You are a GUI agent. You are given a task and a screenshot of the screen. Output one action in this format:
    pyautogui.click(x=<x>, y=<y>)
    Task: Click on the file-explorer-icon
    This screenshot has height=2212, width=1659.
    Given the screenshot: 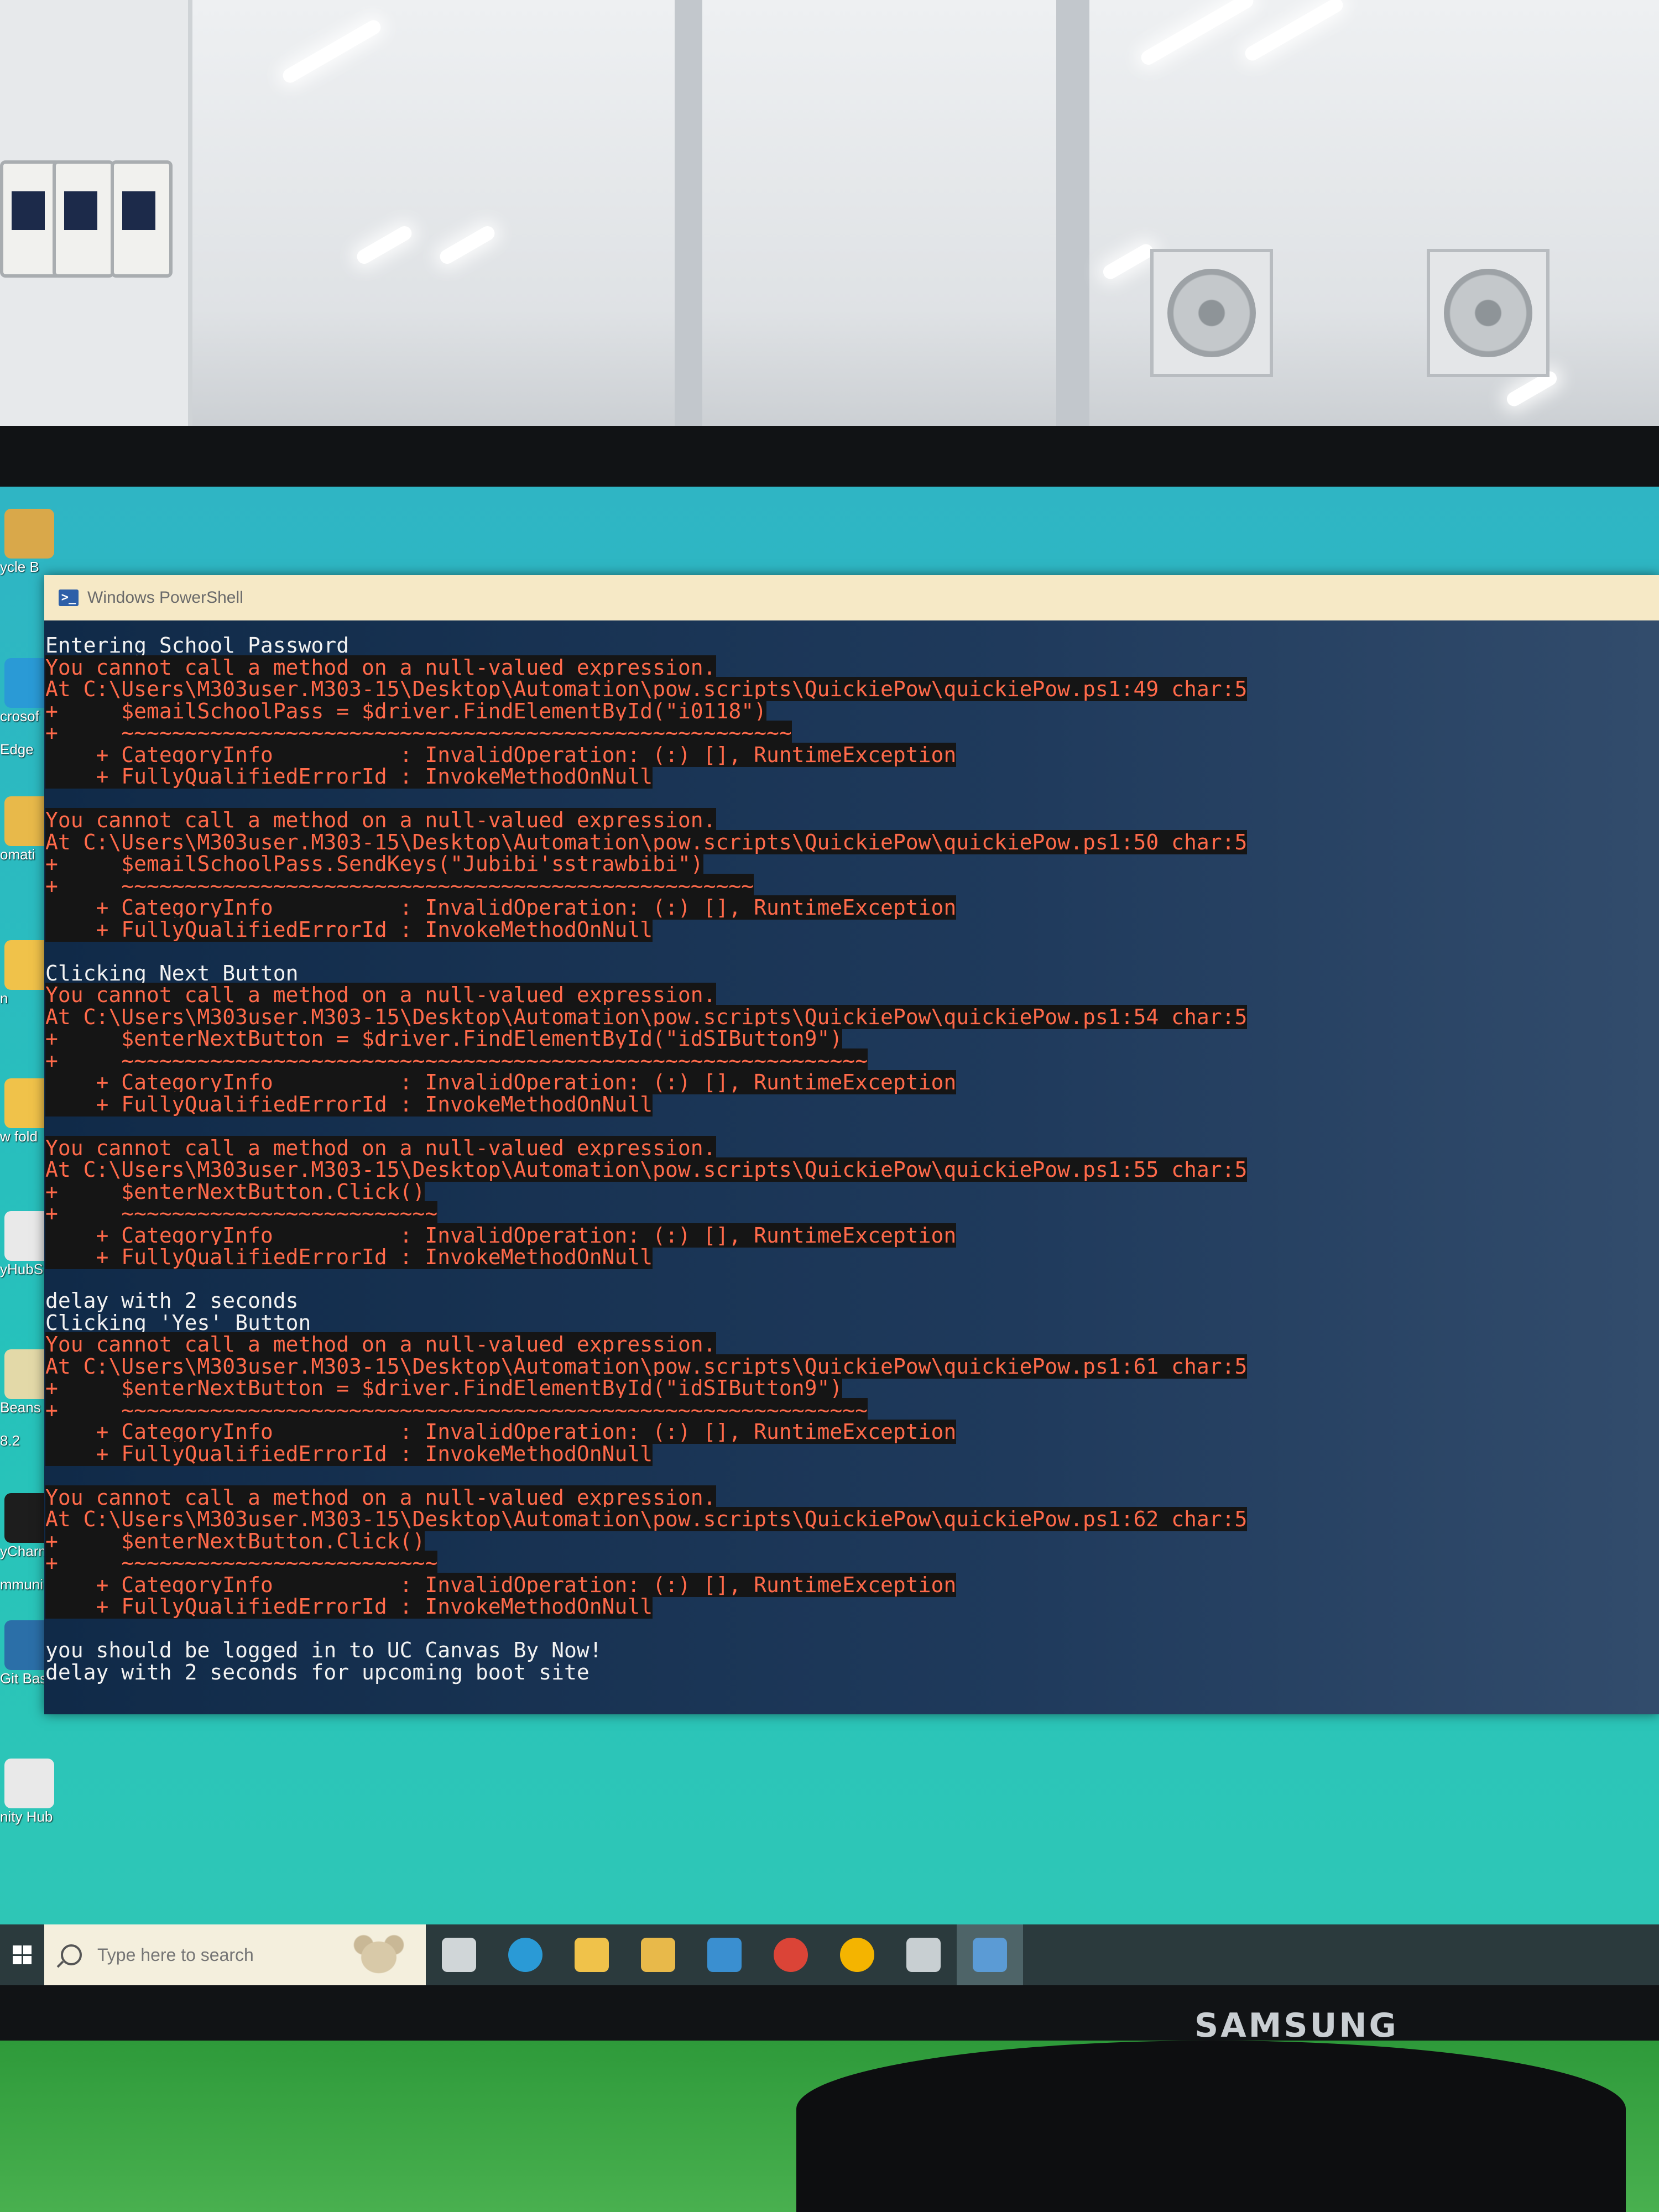 What is the action you would take?
    pyautogui.click(x=592, y=1955)
    